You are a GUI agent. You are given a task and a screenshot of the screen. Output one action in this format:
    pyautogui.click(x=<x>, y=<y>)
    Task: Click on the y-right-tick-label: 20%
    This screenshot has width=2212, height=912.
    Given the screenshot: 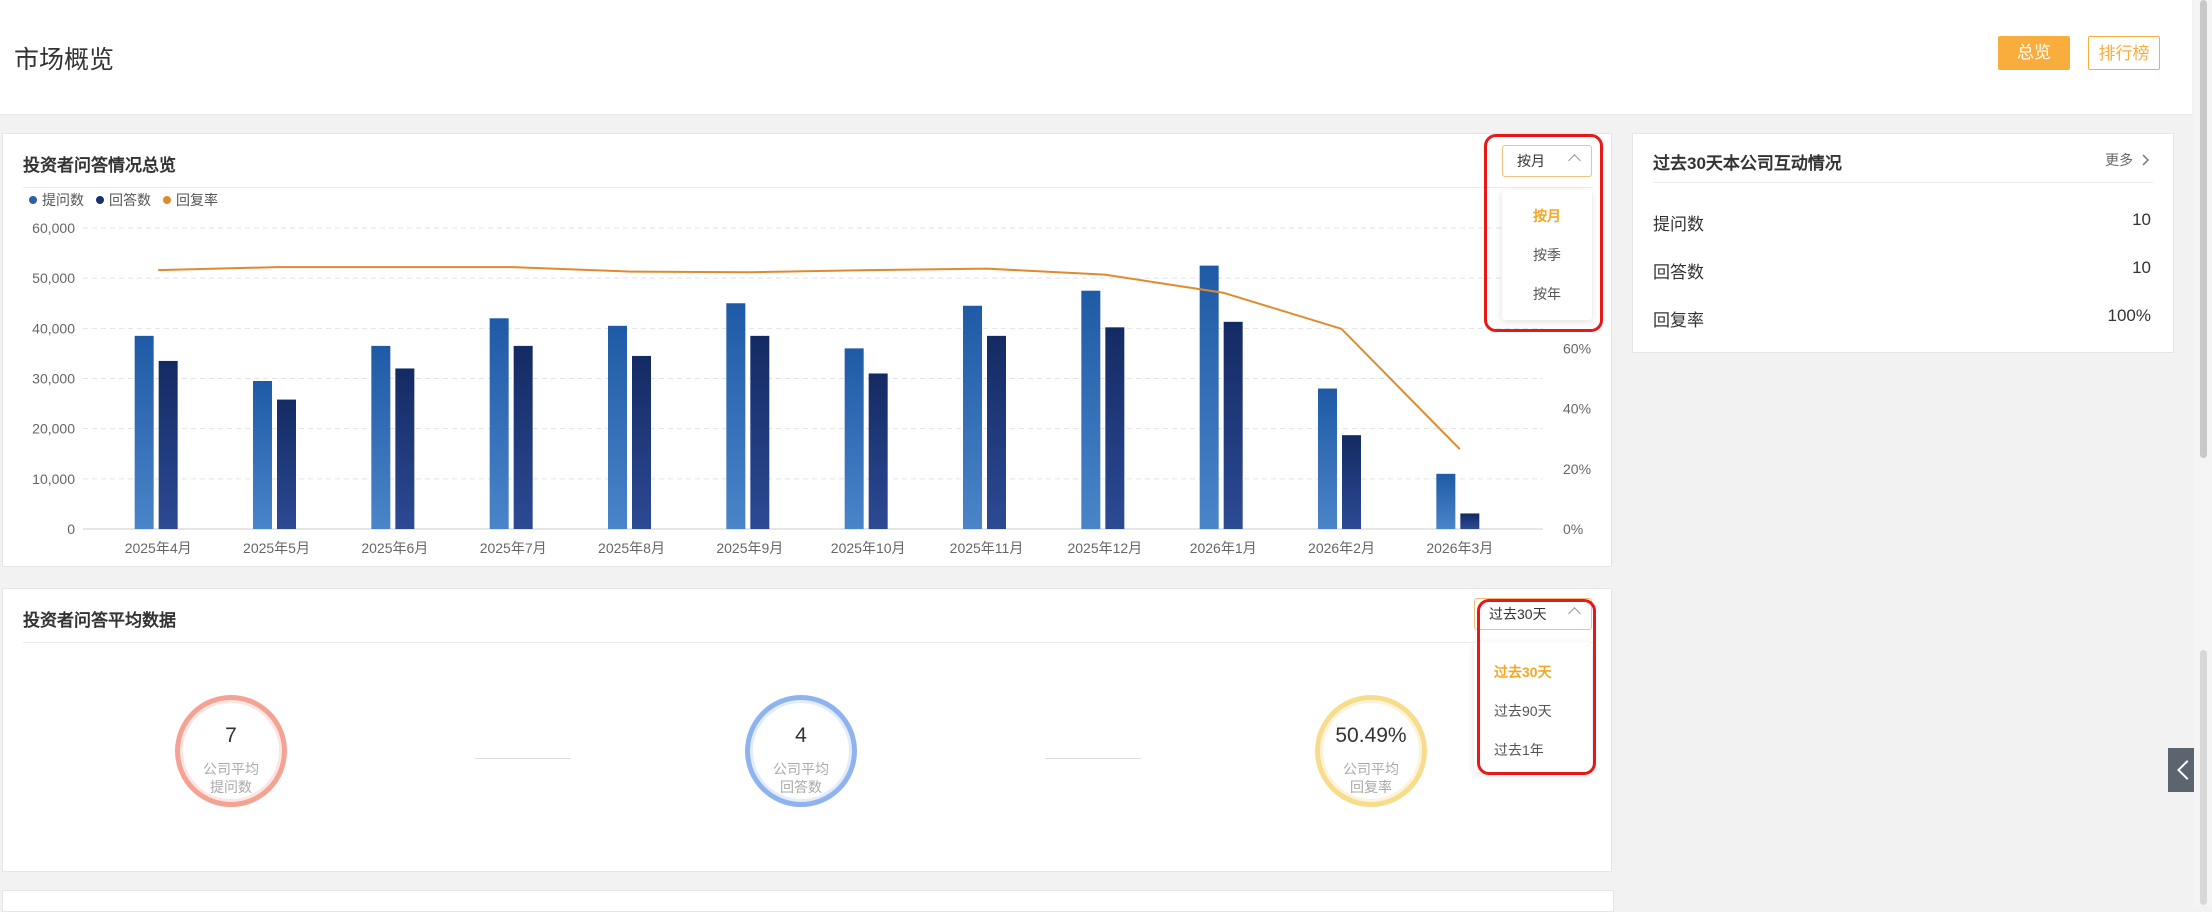 What is the action you would take?
    pyautogui.click(x=1577, y=469)
    